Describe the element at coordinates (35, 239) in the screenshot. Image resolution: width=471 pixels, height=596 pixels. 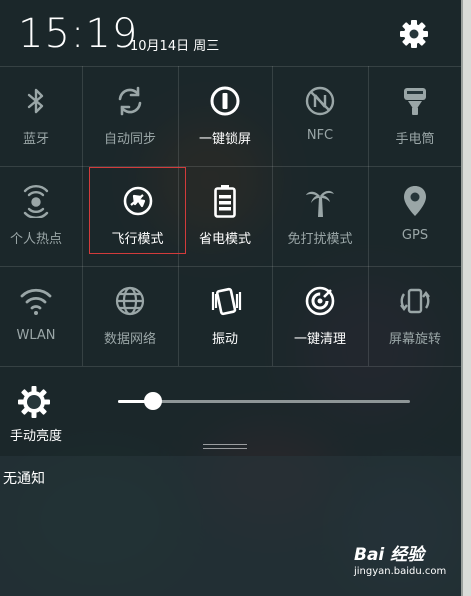
I see `toggle-label: 个人热点` at that location.